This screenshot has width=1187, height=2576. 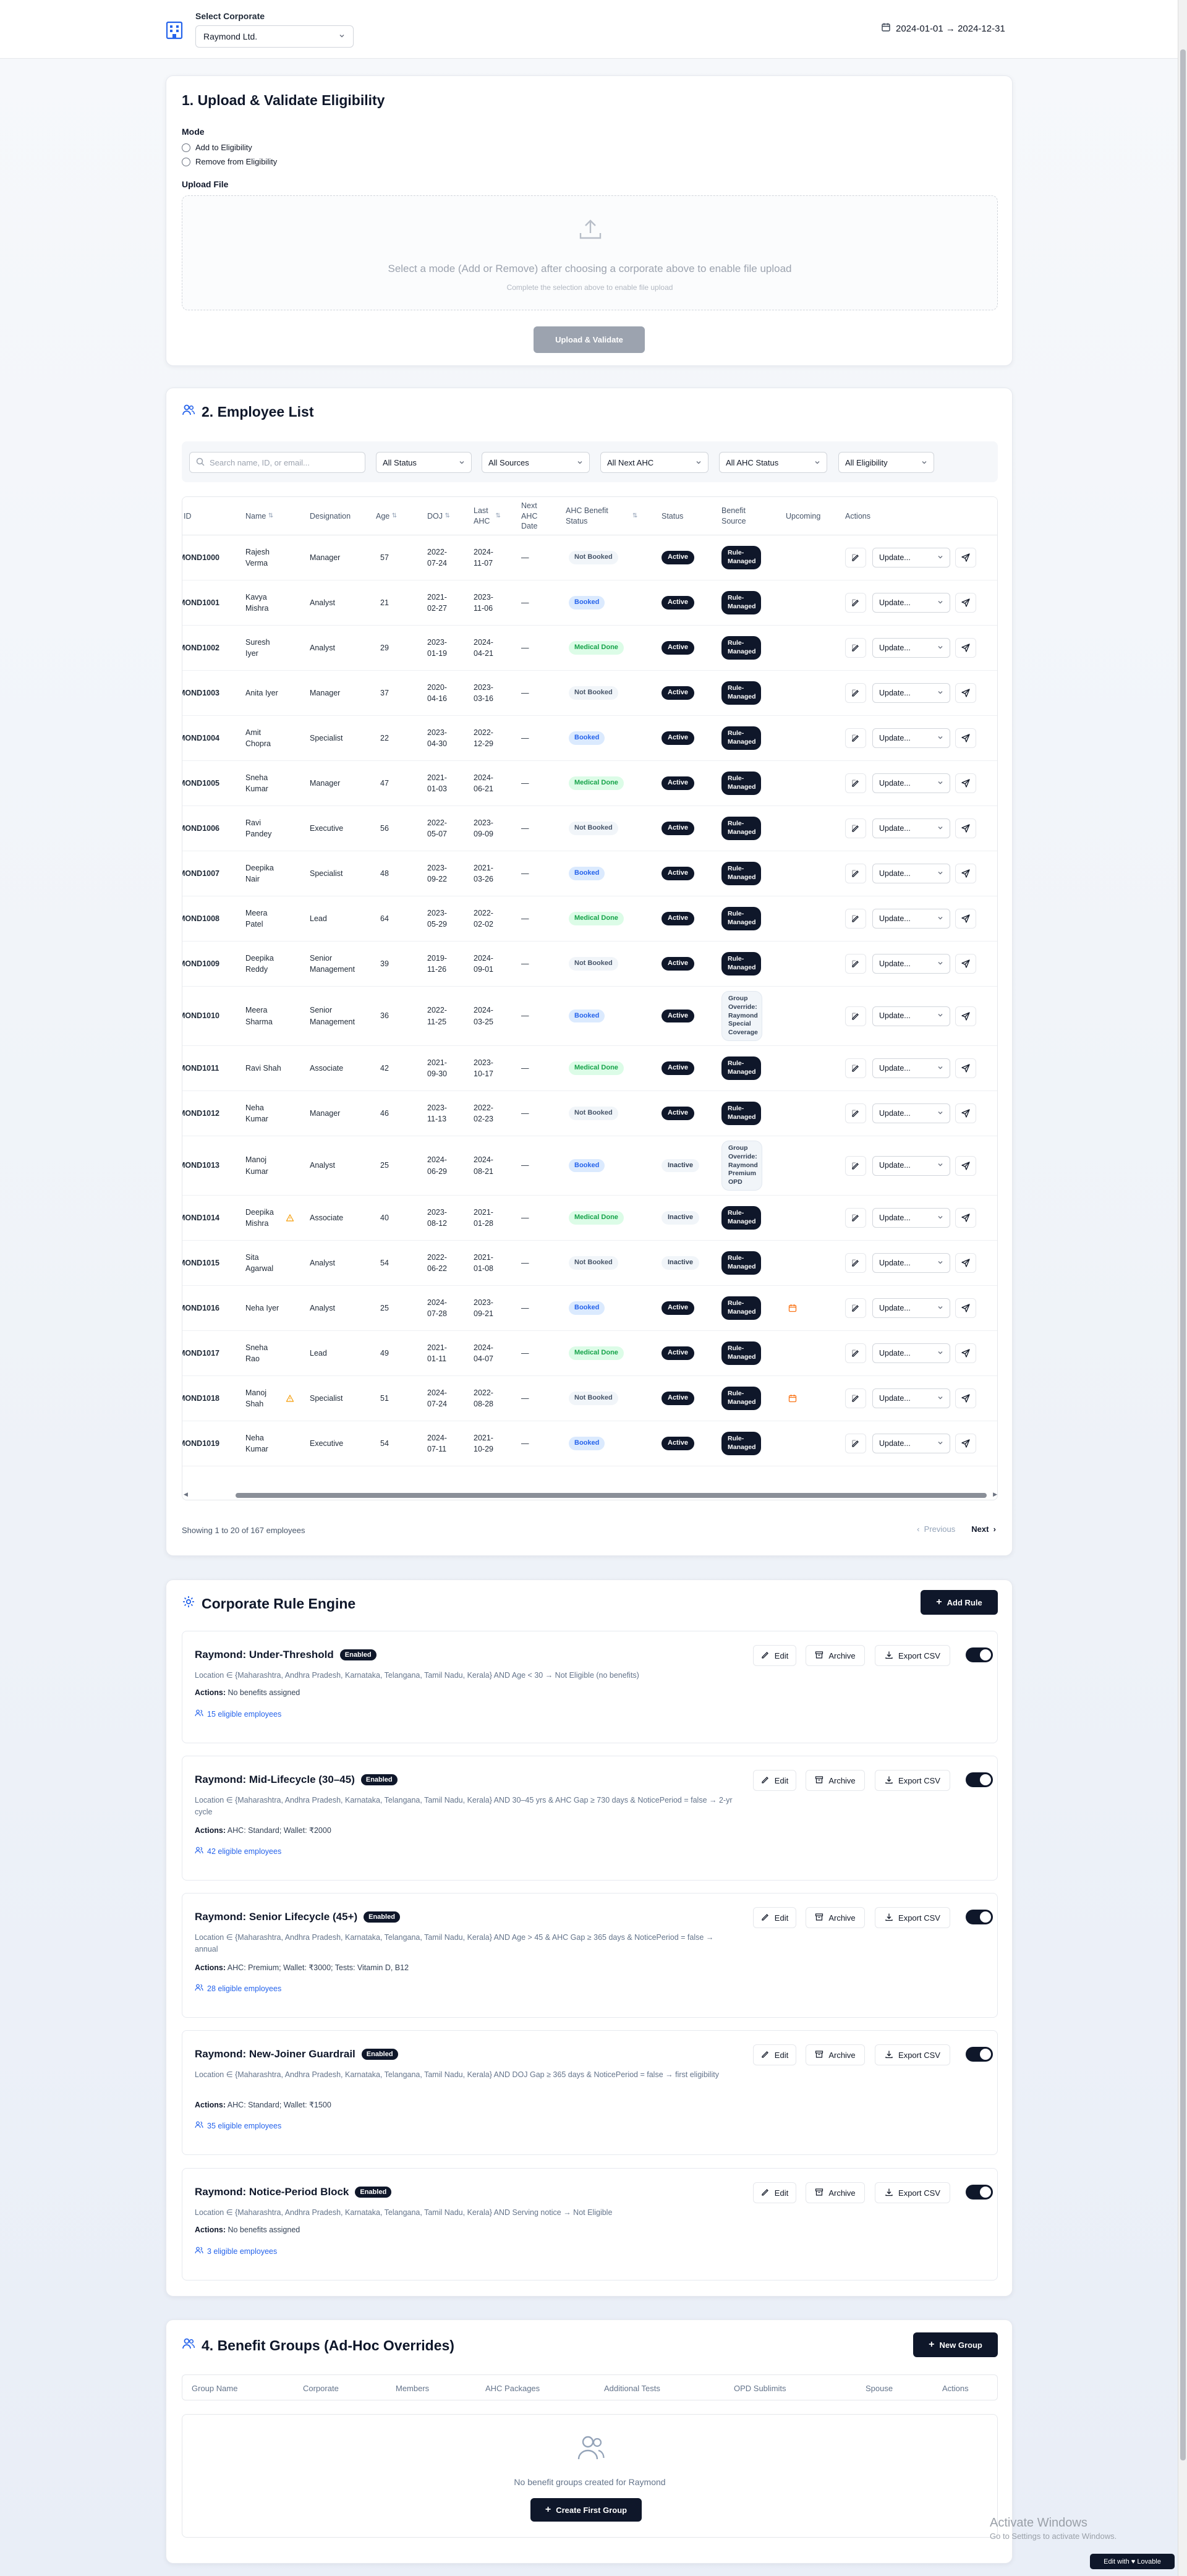 What do you see at coordinates (493, 516) in the screenshot?
I see `col-last-ahc: Last AHC ⇅` at bounding box center [493, 516].